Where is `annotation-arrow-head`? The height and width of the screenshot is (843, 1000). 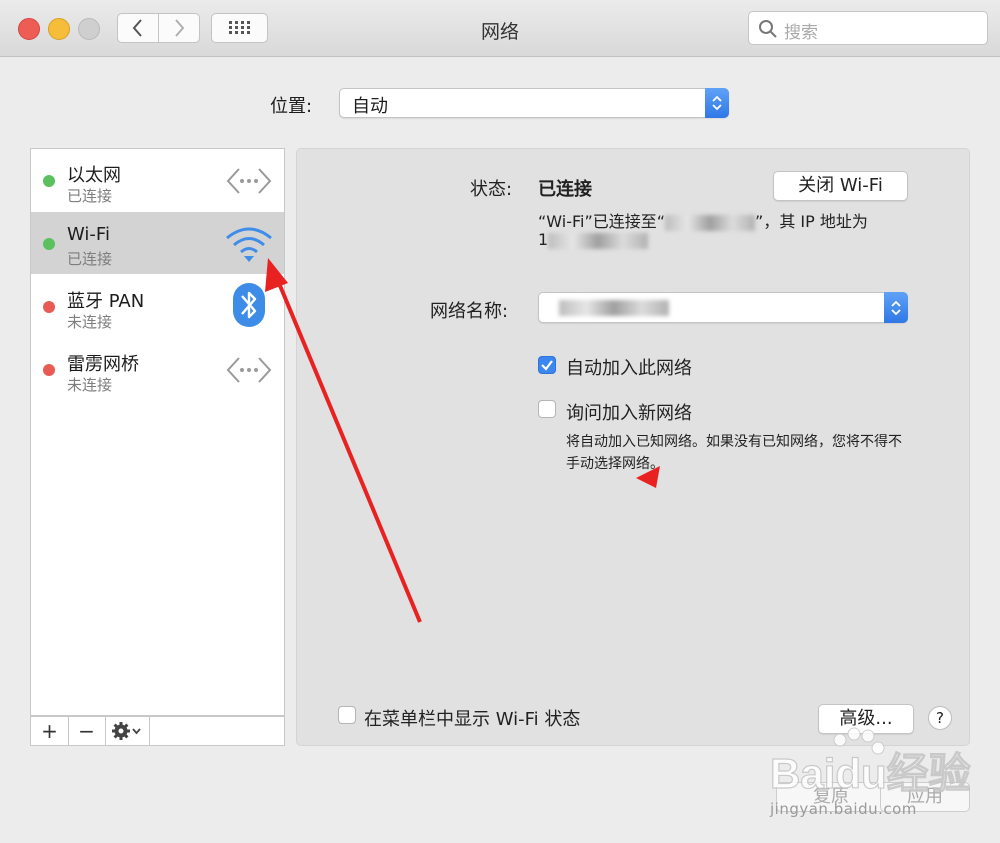 annotation-arrow-head is located at coordinates (276, 275).